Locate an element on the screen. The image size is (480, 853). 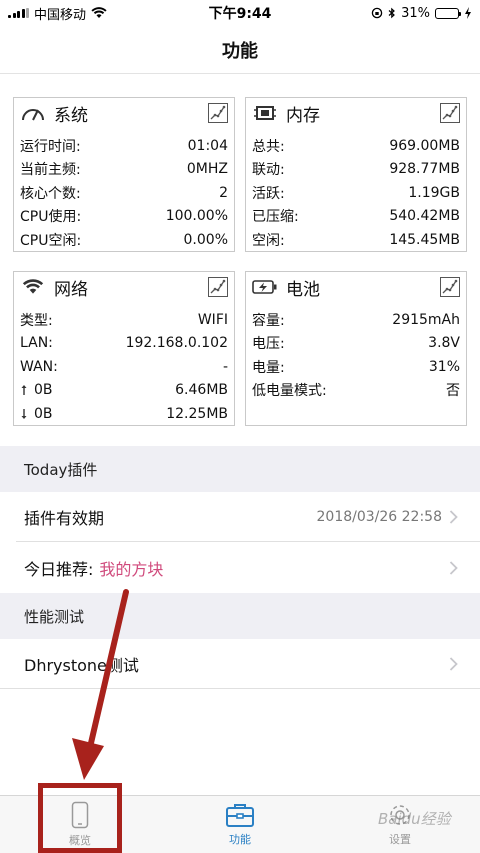
tab-overview-label: 概览 is located at coordinates (80, 840).